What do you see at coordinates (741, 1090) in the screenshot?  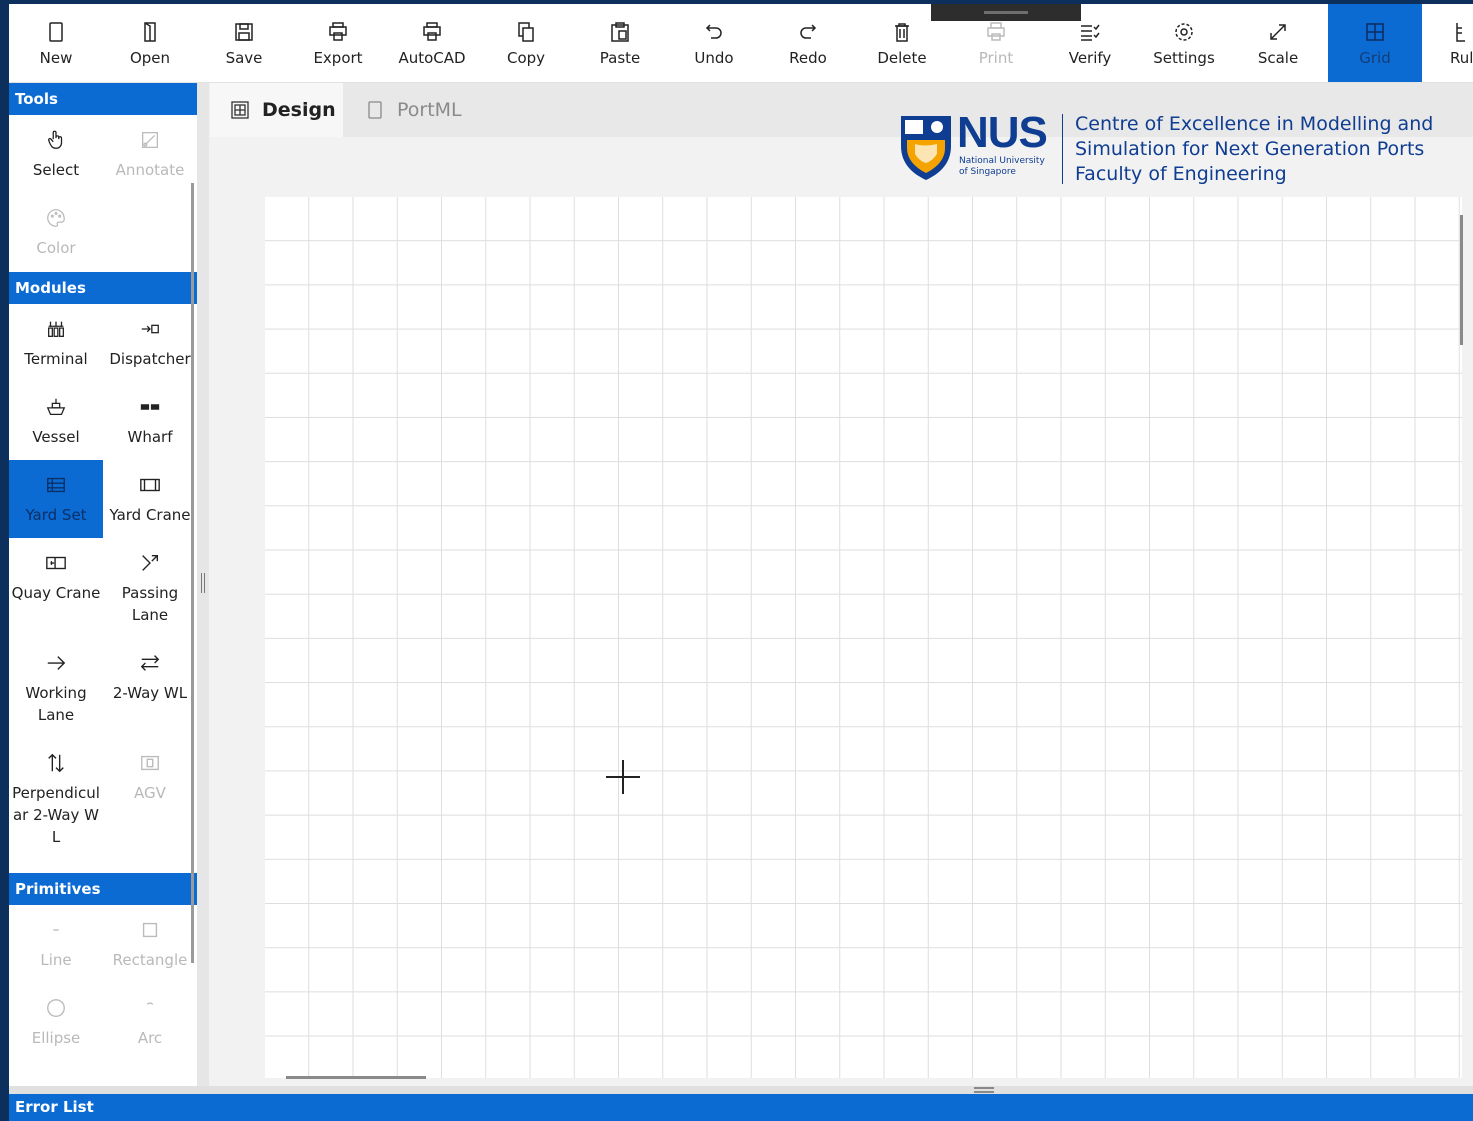 I see `bottom-splitter` at bounding box center [741, 1090].